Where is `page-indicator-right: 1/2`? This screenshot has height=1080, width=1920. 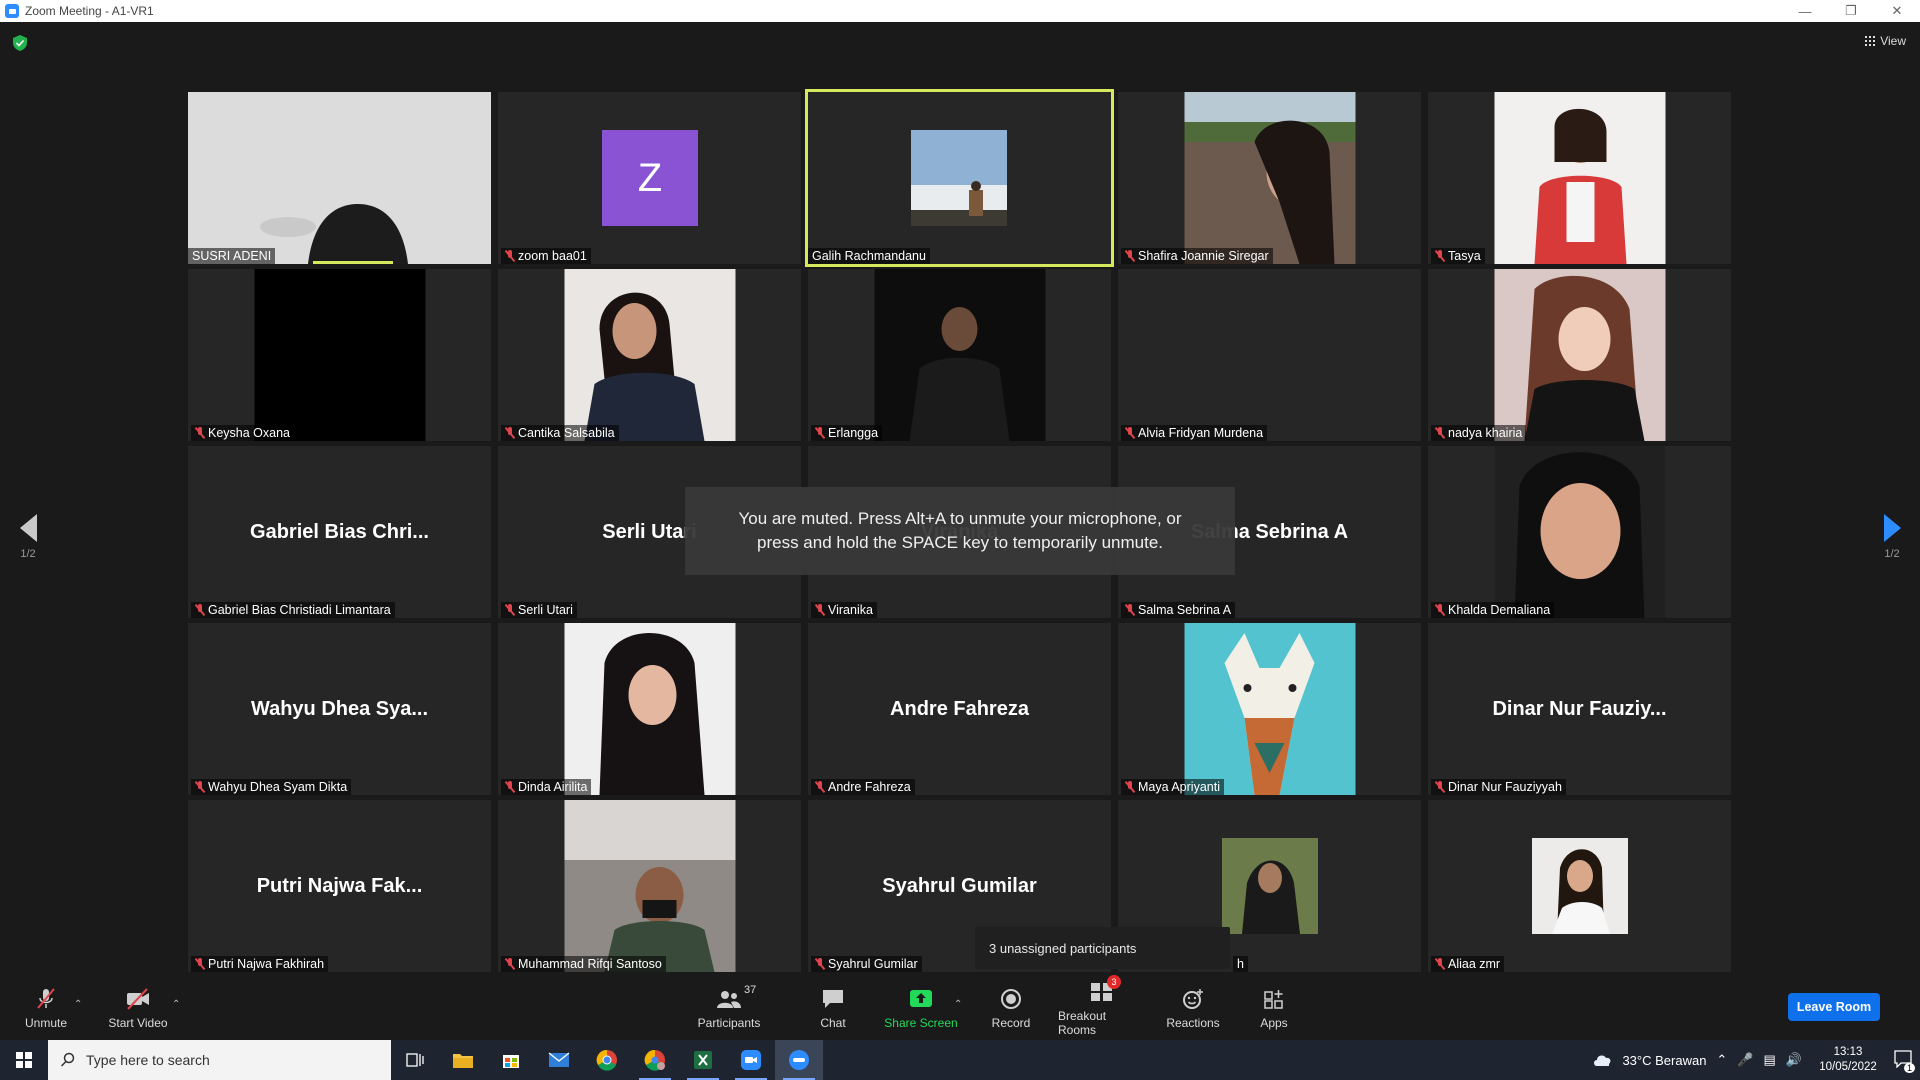 page-indicator-right: 1/2 is located at coordinates (1892, 554).